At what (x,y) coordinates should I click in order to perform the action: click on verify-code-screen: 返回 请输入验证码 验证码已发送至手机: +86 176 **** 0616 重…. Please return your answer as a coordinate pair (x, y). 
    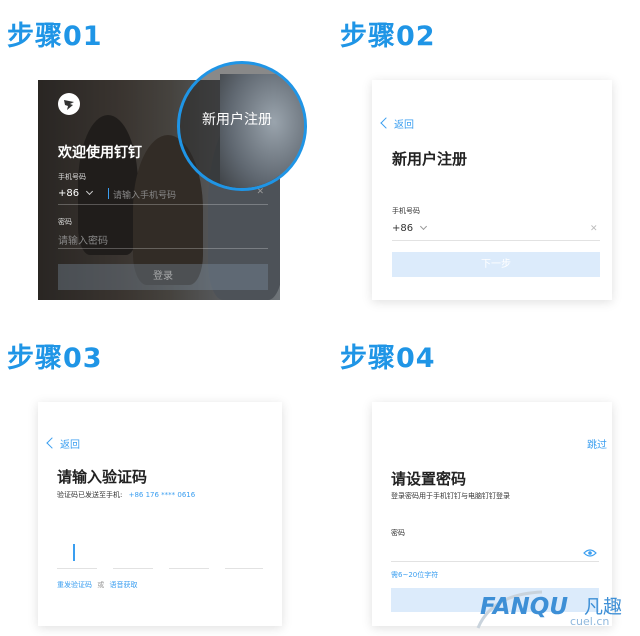
    Looking at the image, I should click on (160, 514).